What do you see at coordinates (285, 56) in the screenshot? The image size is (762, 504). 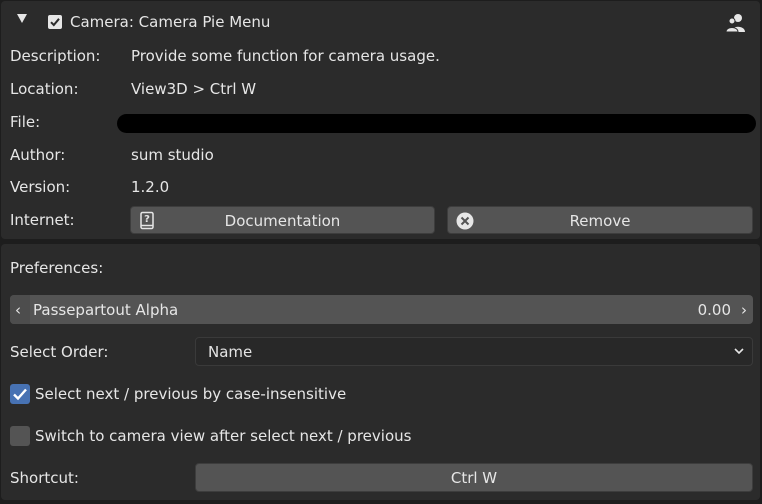 I see `description-value: Provide some function for camera usage.` at bounding box center [285, 56].